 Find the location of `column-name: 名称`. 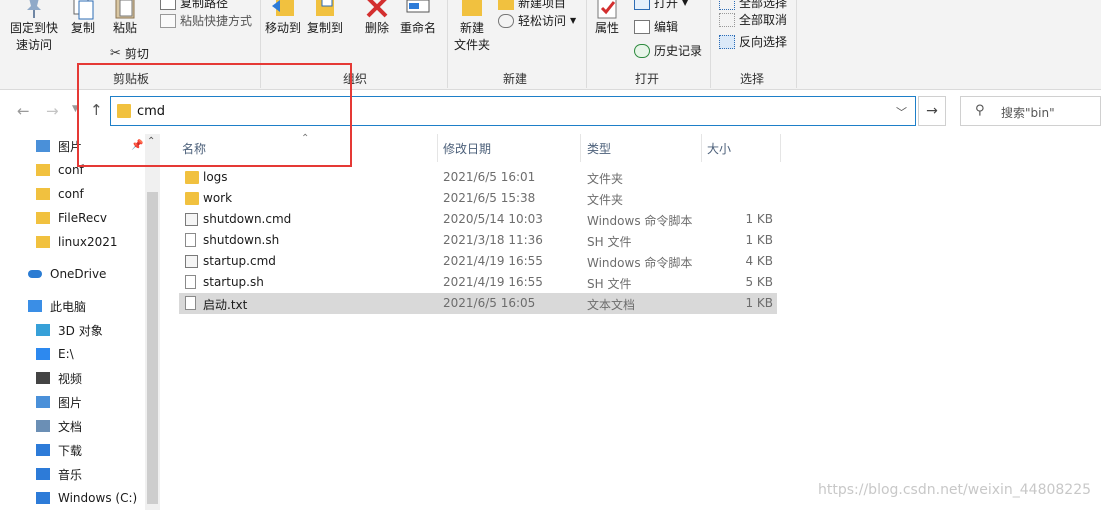

column-name: 名称 is located at coordinates (194, 148).